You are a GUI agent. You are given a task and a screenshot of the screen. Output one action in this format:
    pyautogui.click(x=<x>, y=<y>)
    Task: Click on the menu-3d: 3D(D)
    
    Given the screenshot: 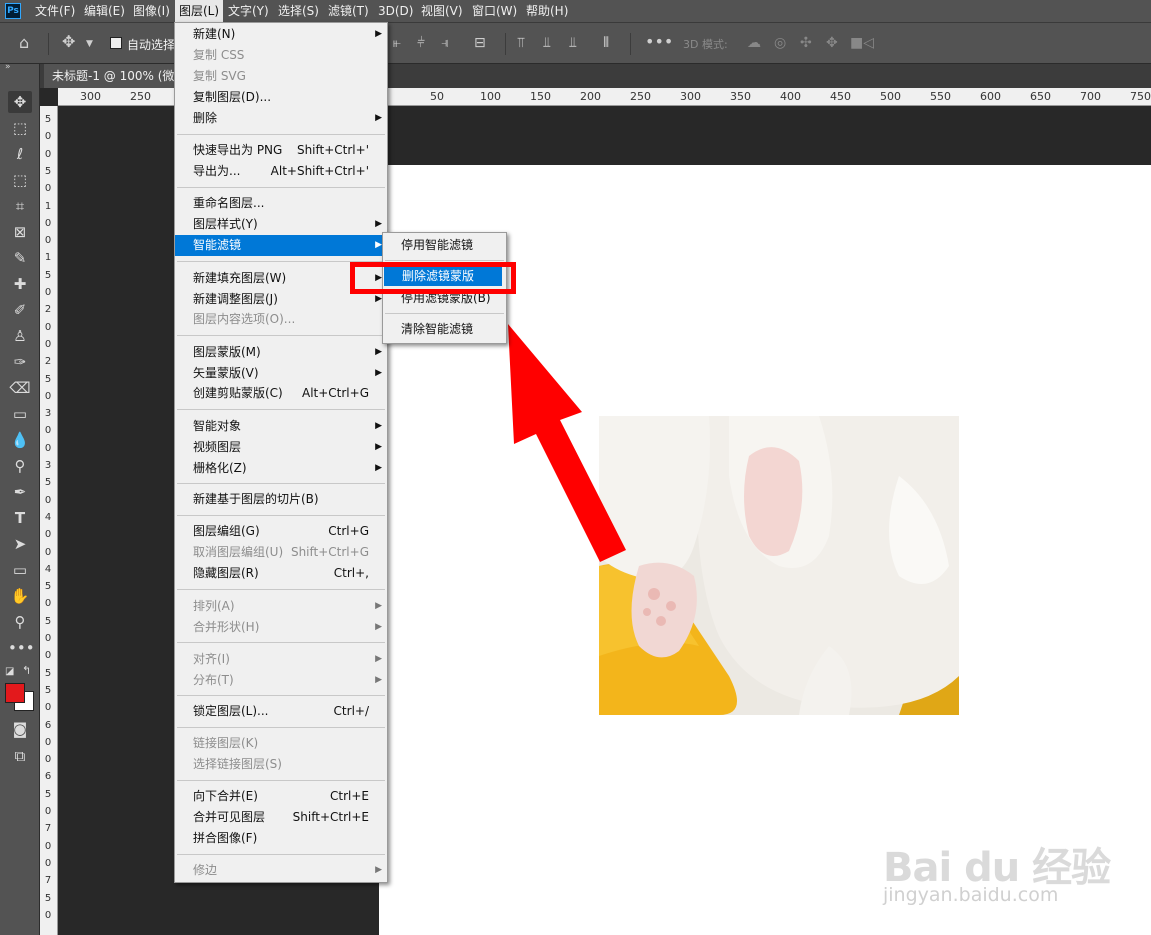 What is the action you would take?
    pyautogui.click(x=395, y=11)
    